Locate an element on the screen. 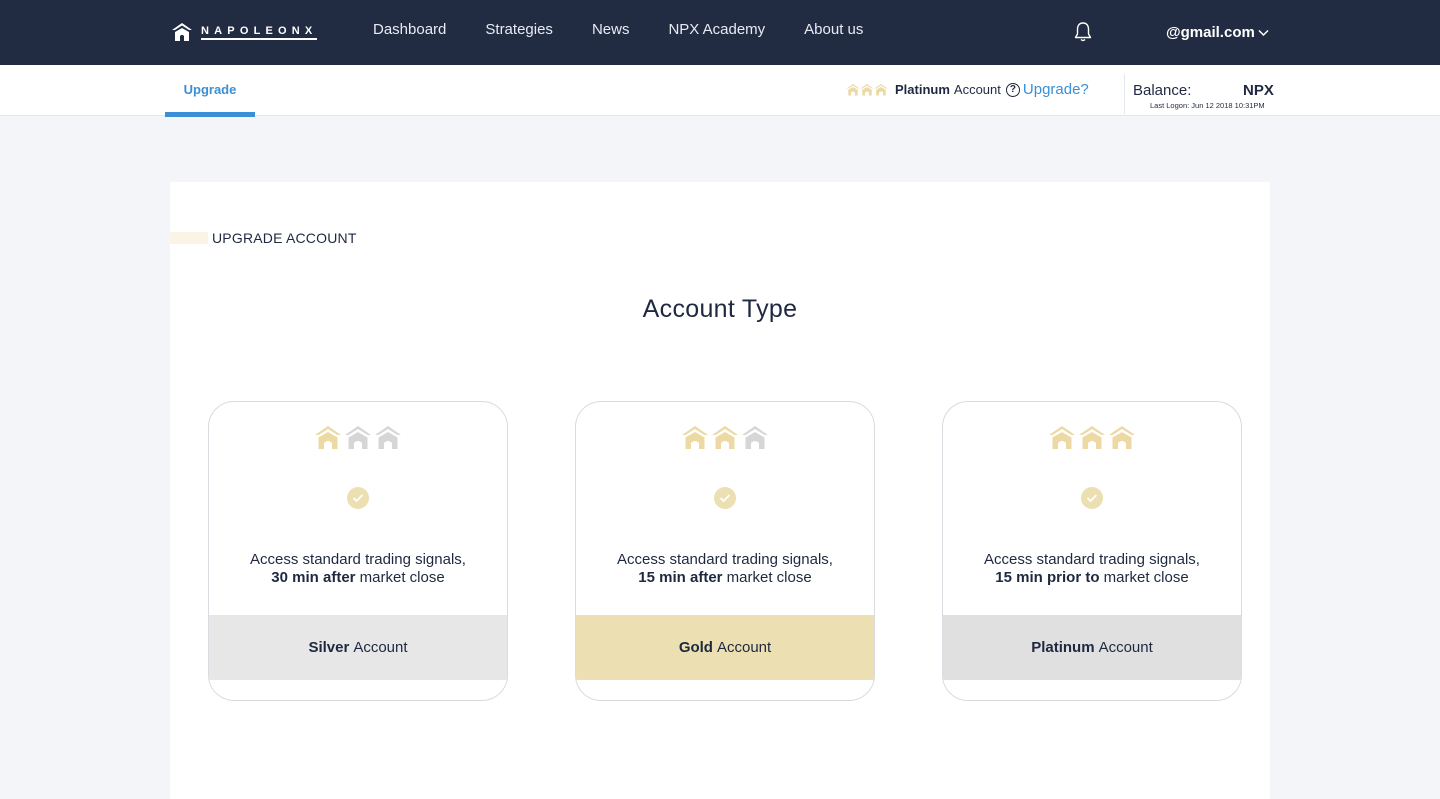  nav-dashboard: Dashboard is located at coordinates (409, 30).